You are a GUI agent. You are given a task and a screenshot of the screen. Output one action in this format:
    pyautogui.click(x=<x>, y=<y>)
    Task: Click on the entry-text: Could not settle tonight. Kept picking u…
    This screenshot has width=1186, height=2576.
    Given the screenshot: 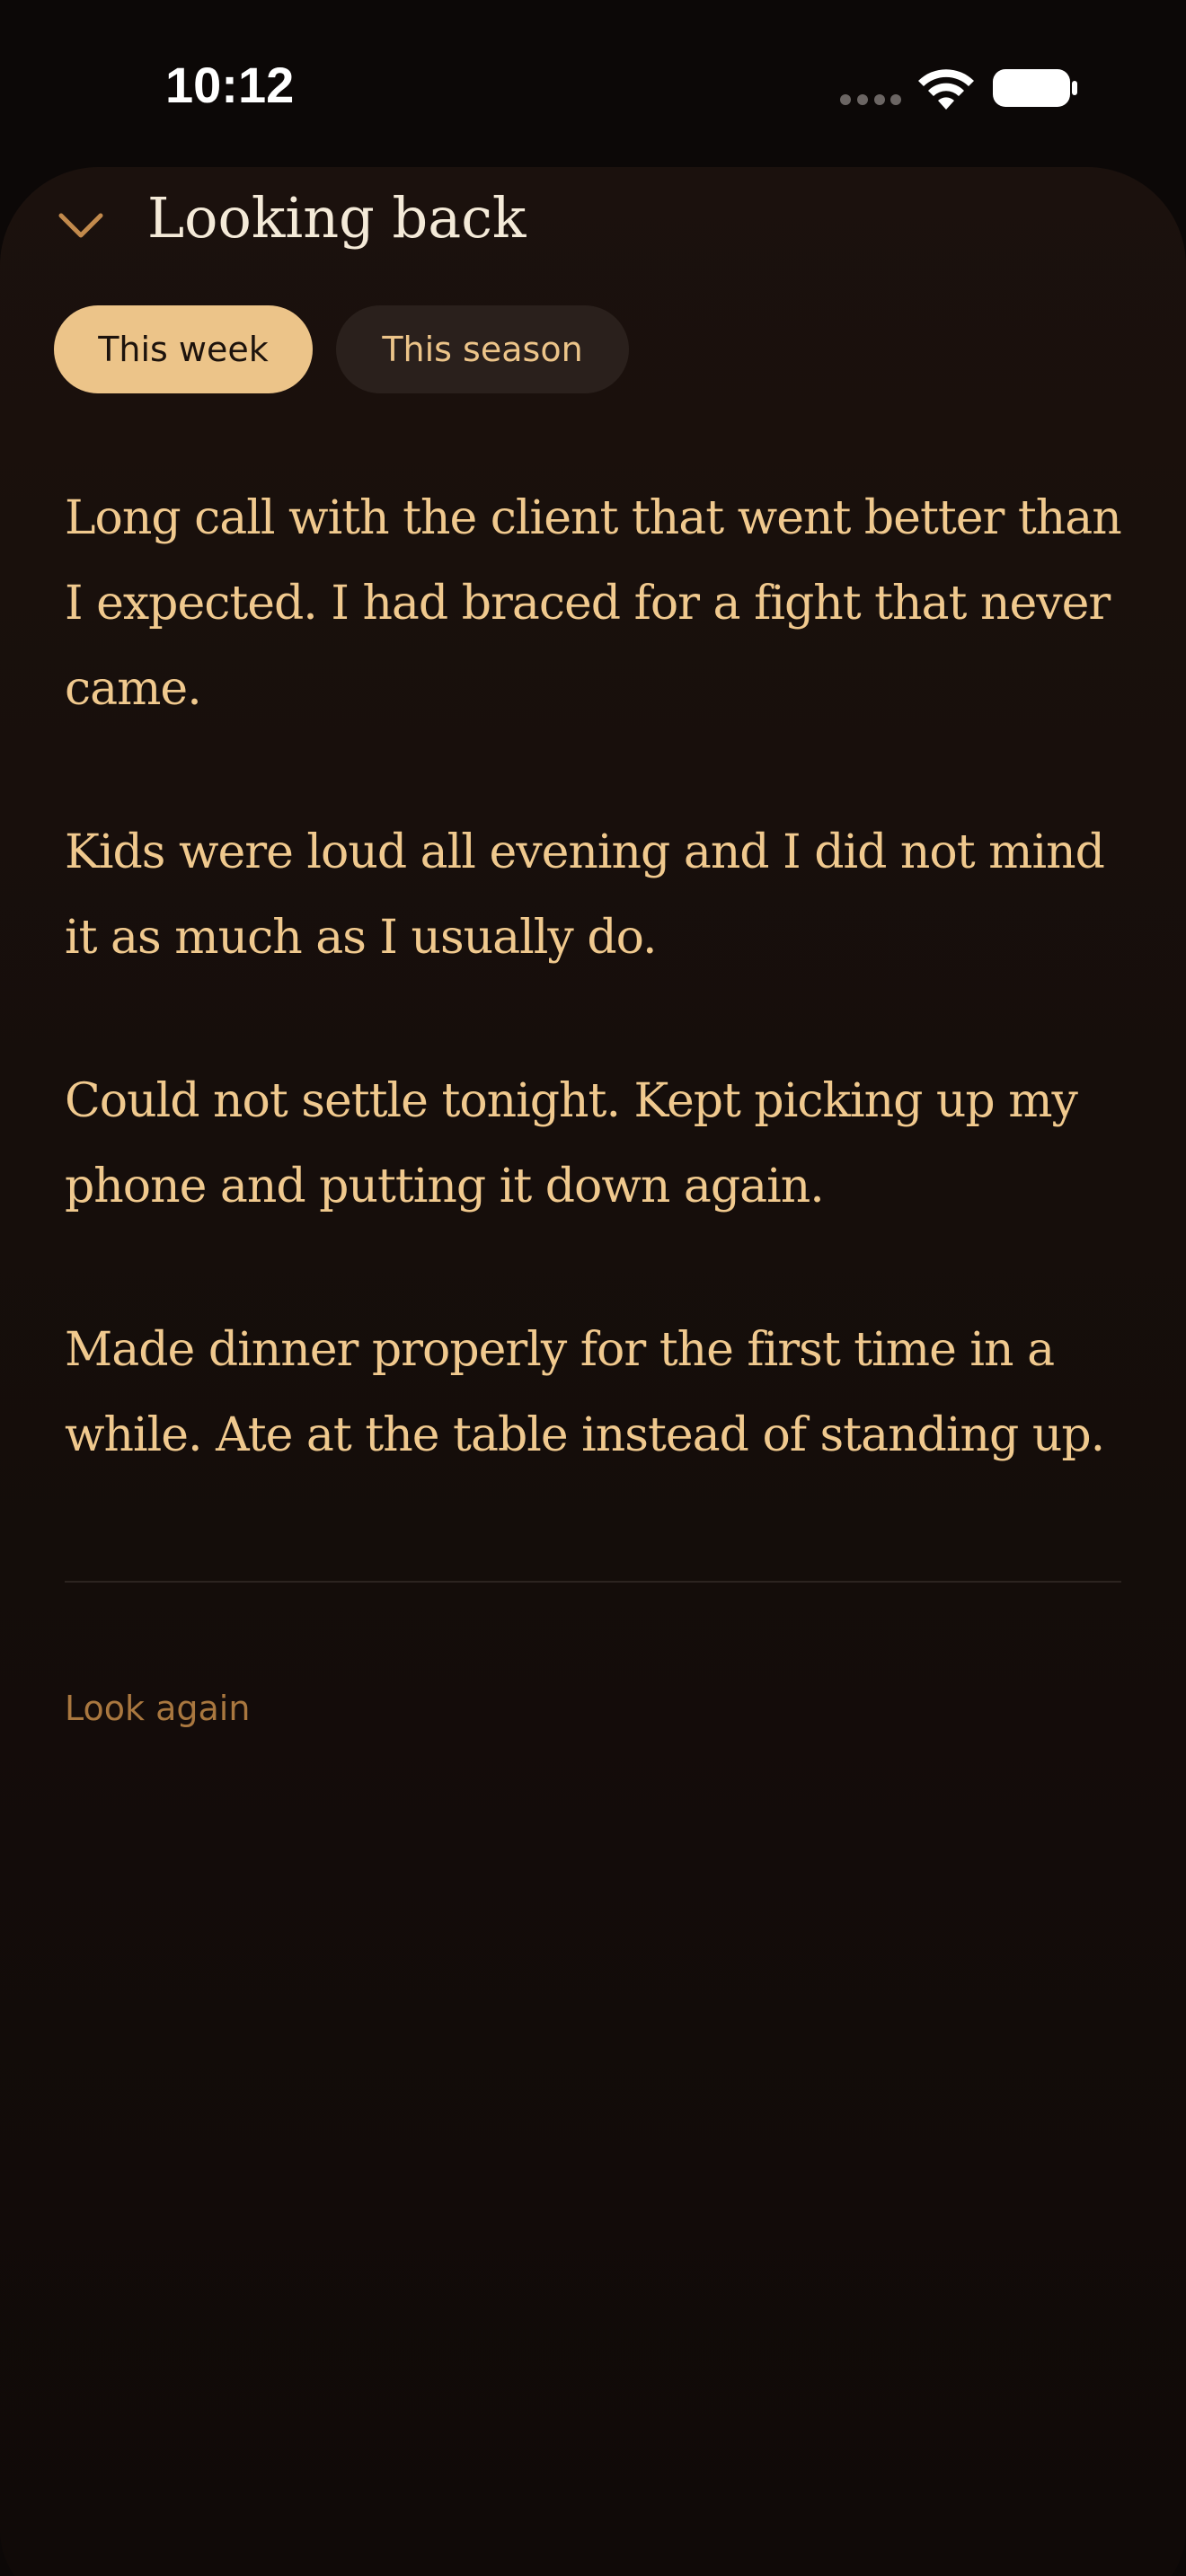 What is the action you would take?
    pyautogui.click(x=571, y=1143)
    